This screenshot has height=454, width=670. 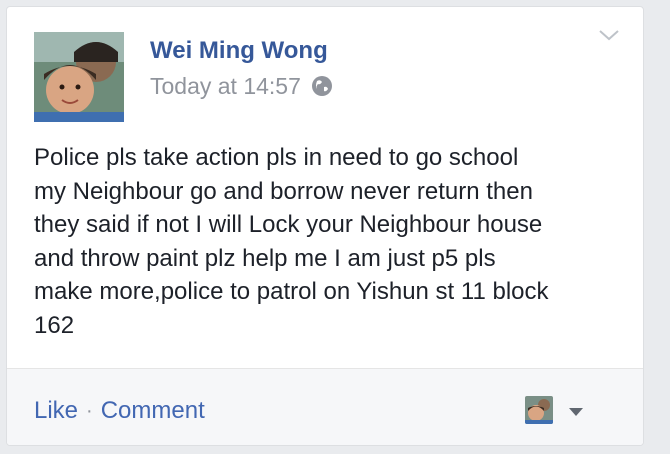 What do you see at coordinates (609, 35) in the screenshot?
I see `chevron-down-icon` at bounding box center [609, 35].